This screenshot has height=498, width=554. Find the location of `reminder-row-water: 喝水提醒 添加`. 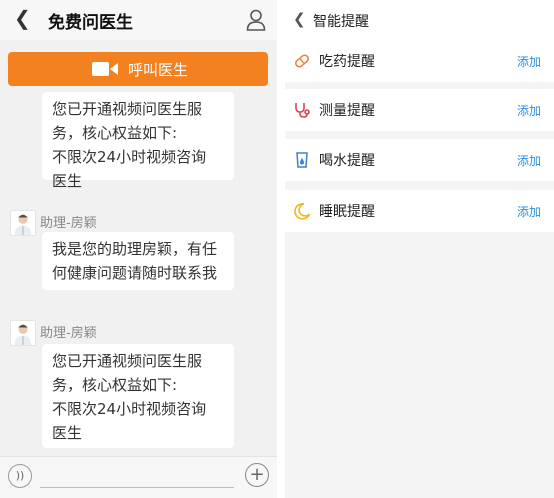

reminder-row-water: 喝水提醒 添加 is located at coordinates (419, 160).